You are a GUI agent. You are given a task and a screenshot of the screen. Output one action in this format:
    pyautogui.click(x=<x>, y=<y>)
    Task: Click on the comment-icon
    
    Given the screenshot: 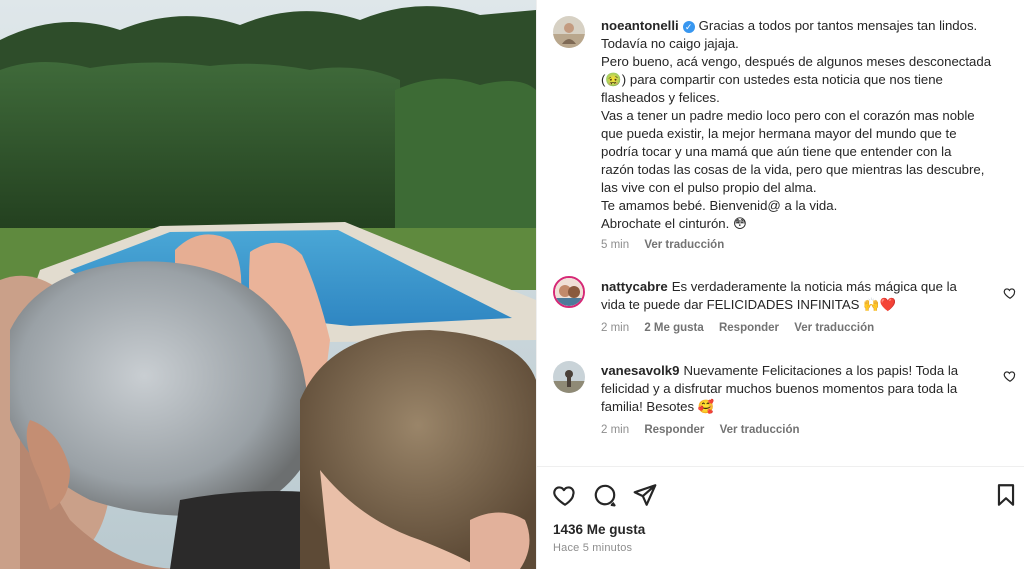 What is the action you would take?
    pyautogui.click(x=605, y=495)
    